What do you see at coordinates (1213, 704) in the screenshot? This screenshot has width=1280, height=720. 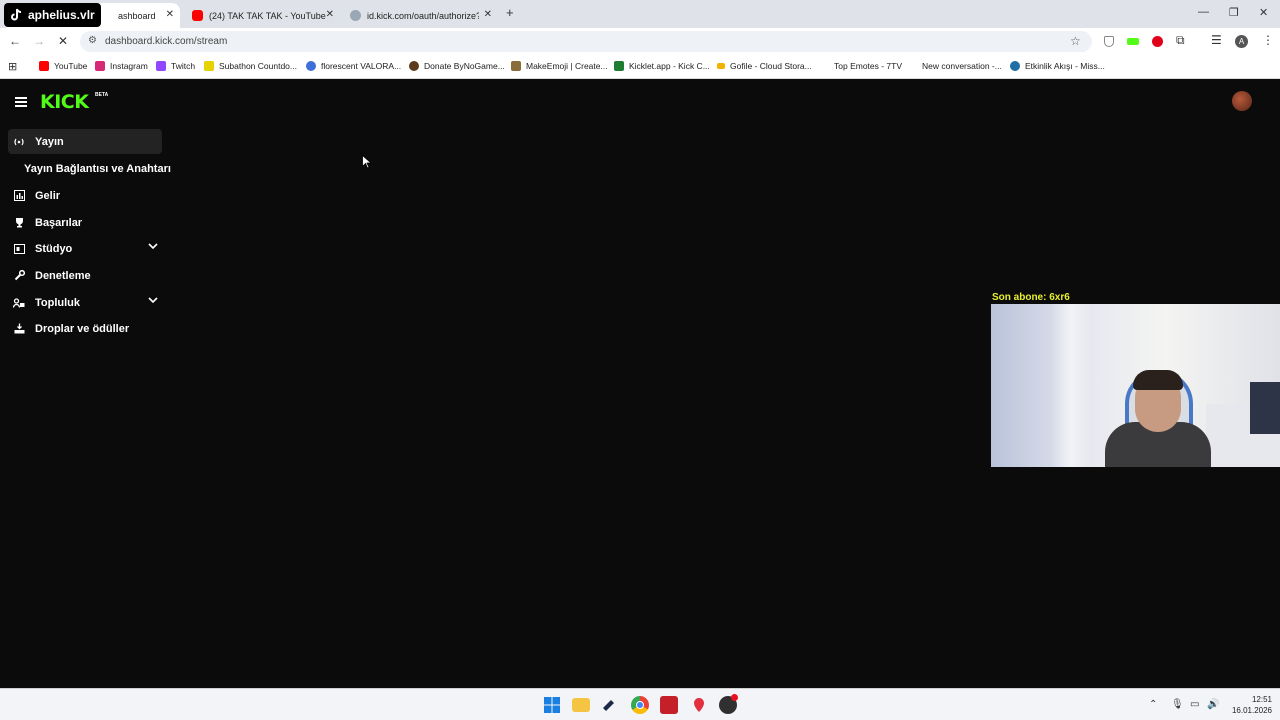 I see `volume-icon: 🔊` at bounding box center [1213, 704].